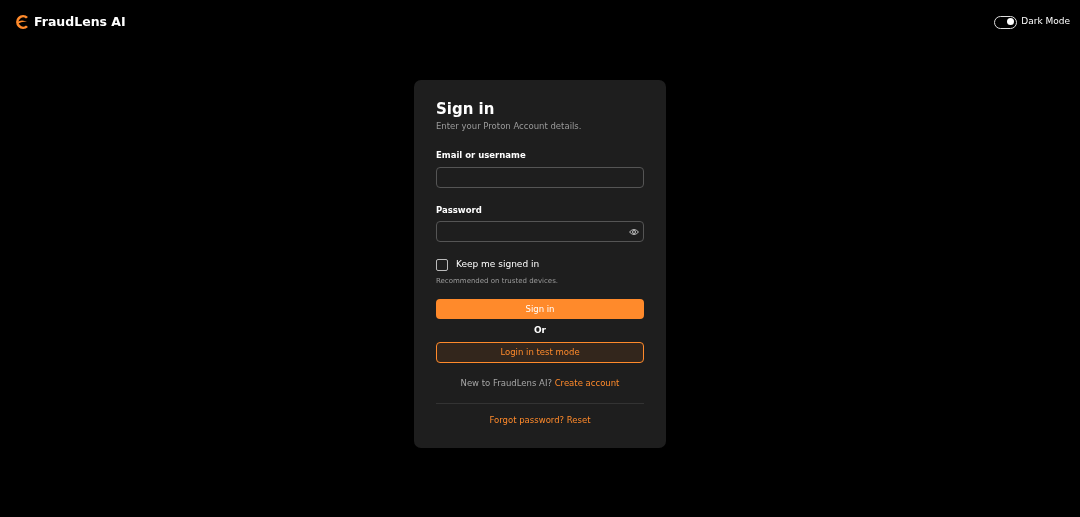  What do you see at coordinates (466, 109) in the screenshot?
I see `card-title: Sign in` at bounding box center [466, 109].